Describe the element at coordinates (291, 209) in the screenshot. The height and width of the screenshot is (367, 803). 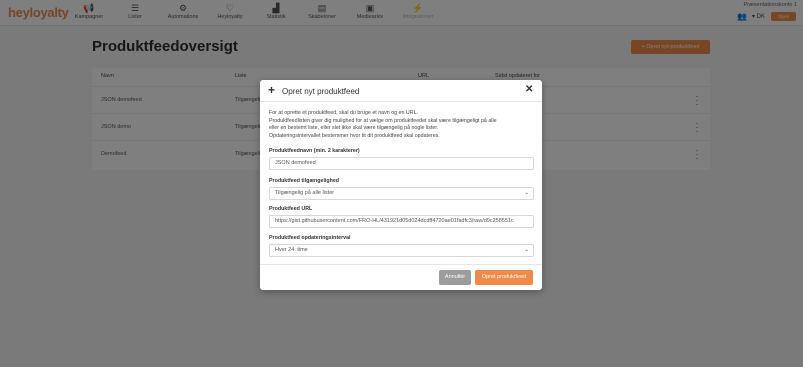
I see `url-label: Produktfeed URL` at that location.